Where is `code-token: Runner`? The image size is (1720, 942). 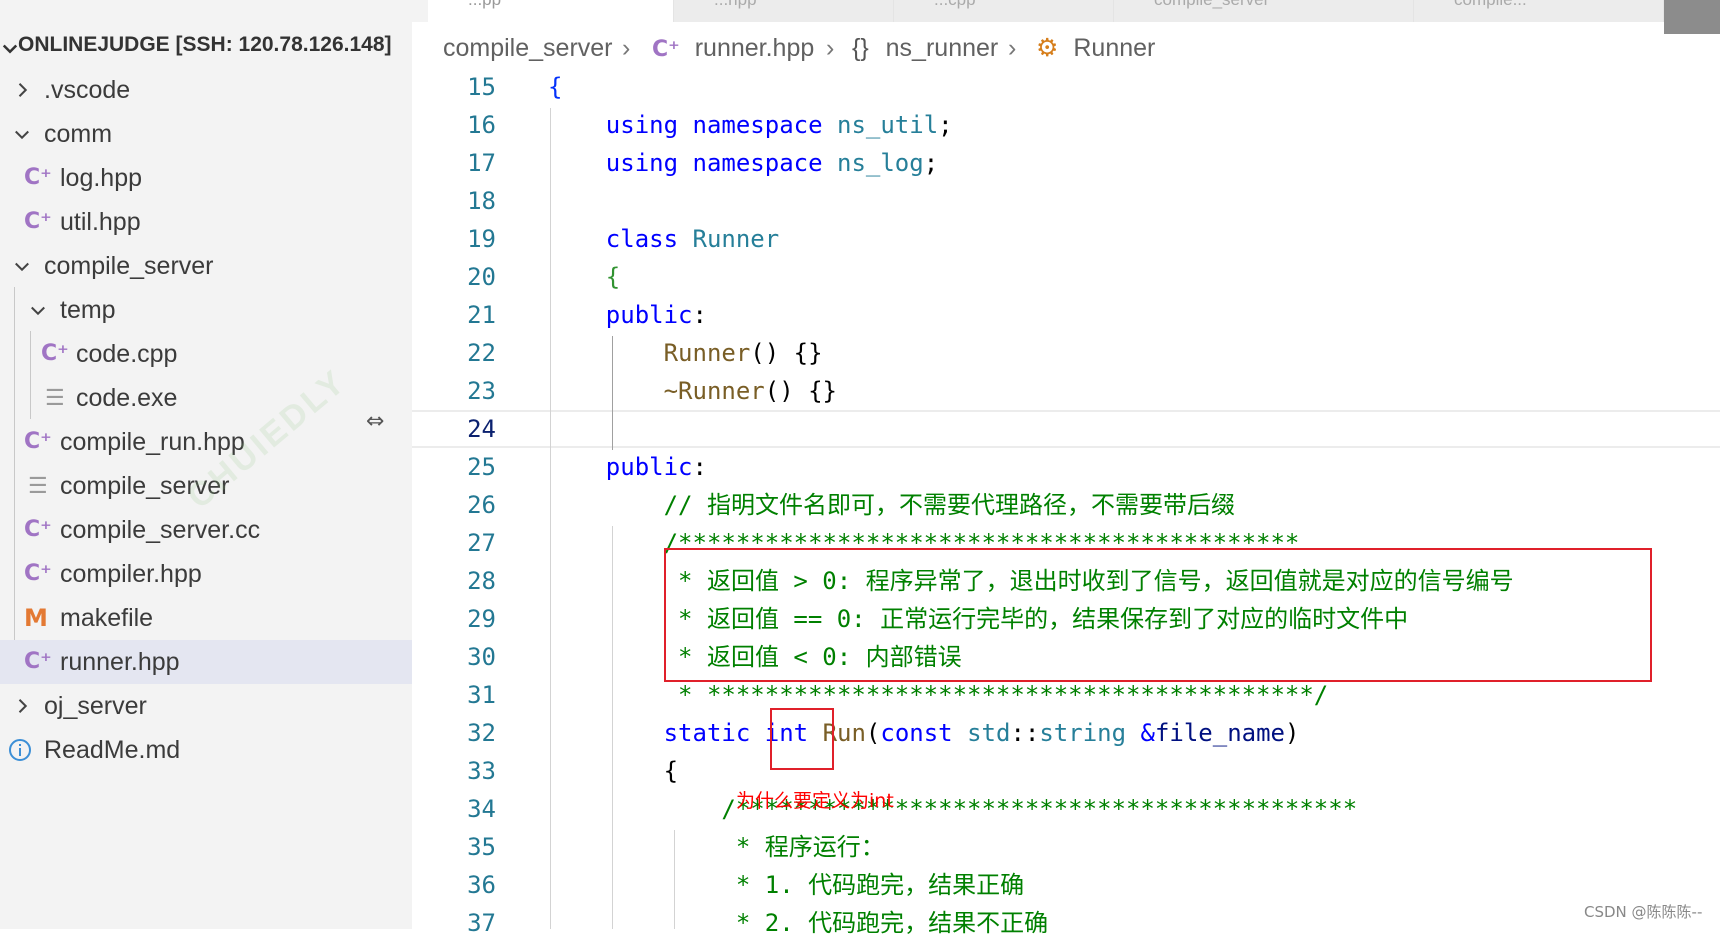 code-token: Runner is located at coordinates (736, 239).